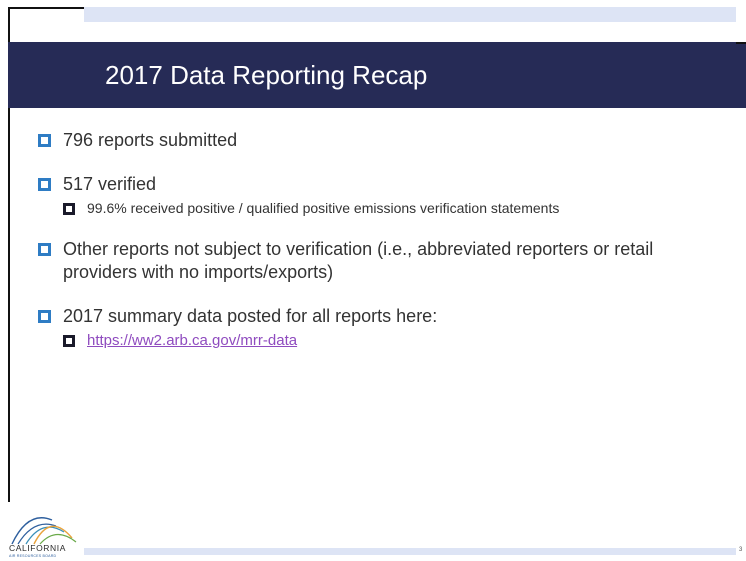 This screenshot has width=746, height=561. What do you see at coordinates (410, 14) in the screenshot?
I see `top-accent-band` at bounding box center [410, 14].